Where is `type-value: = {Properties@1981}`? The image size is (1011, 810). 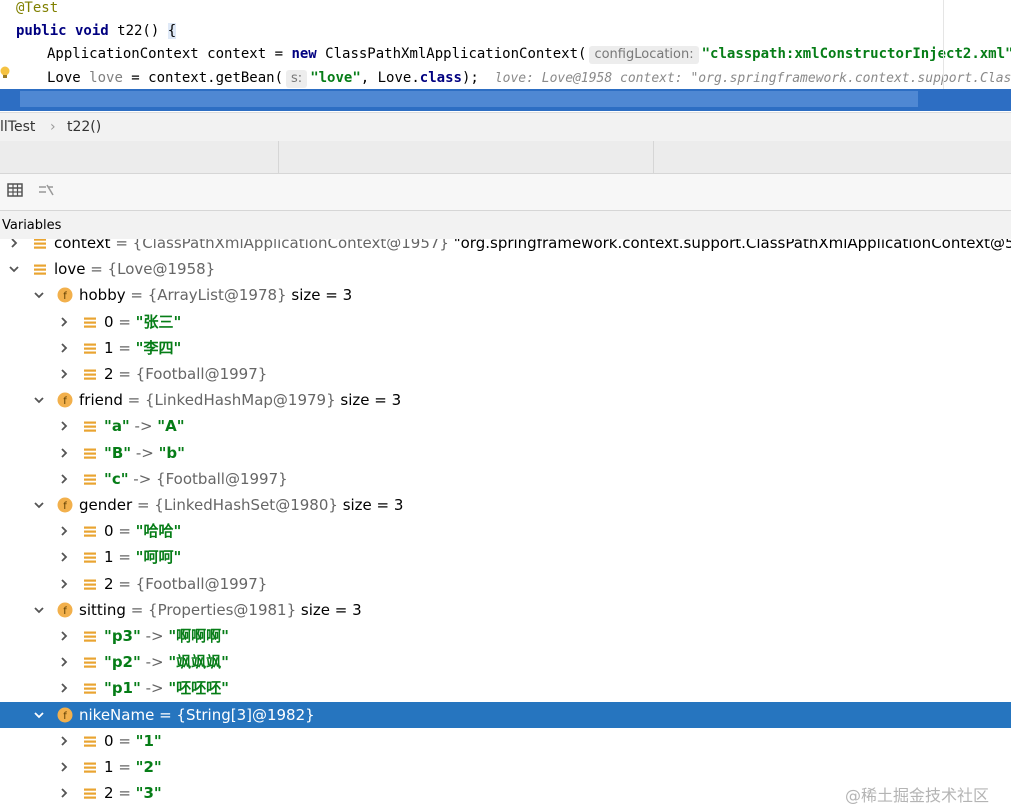 type-value: = {Properties@1981} is located at coordinates (213, 609).